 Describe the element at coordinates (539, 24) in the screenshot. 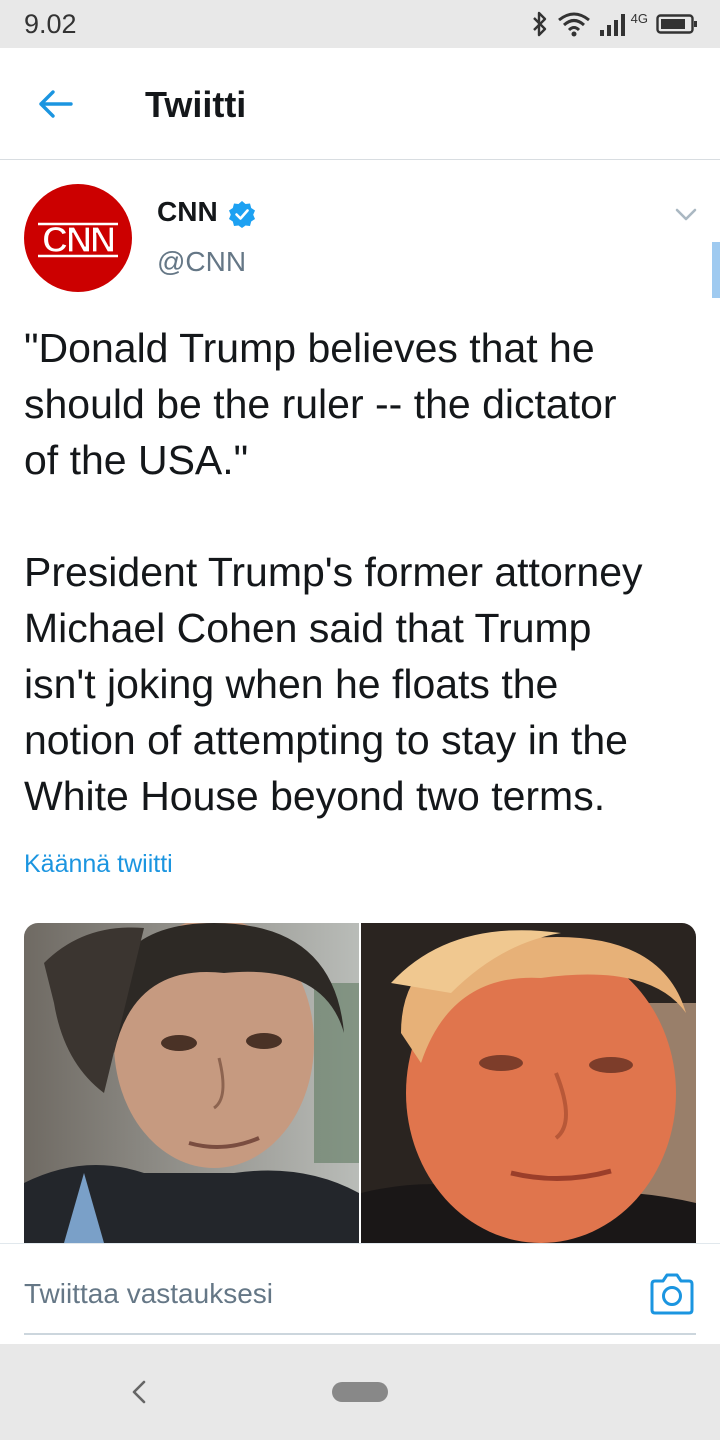

I see `bluetooth-icon` at that location.